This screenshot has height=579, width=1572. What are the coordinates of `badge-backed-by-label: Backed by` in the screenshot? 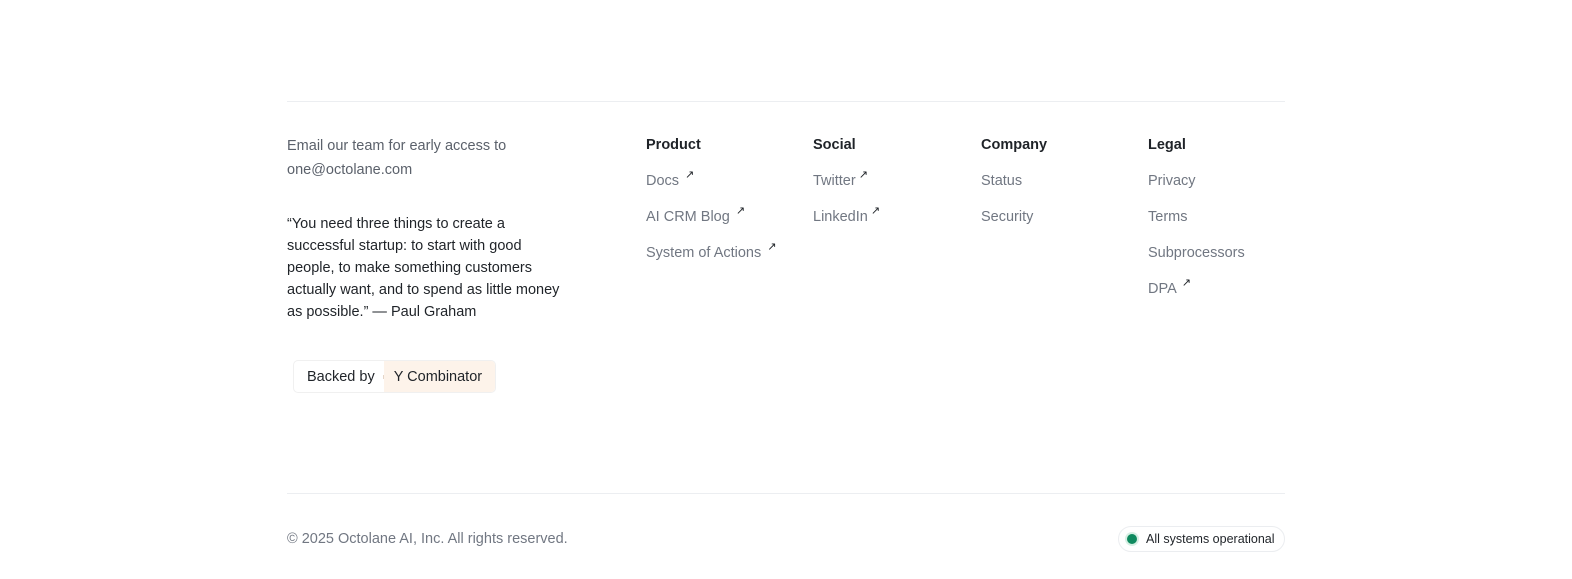 It's located at (341, 376).